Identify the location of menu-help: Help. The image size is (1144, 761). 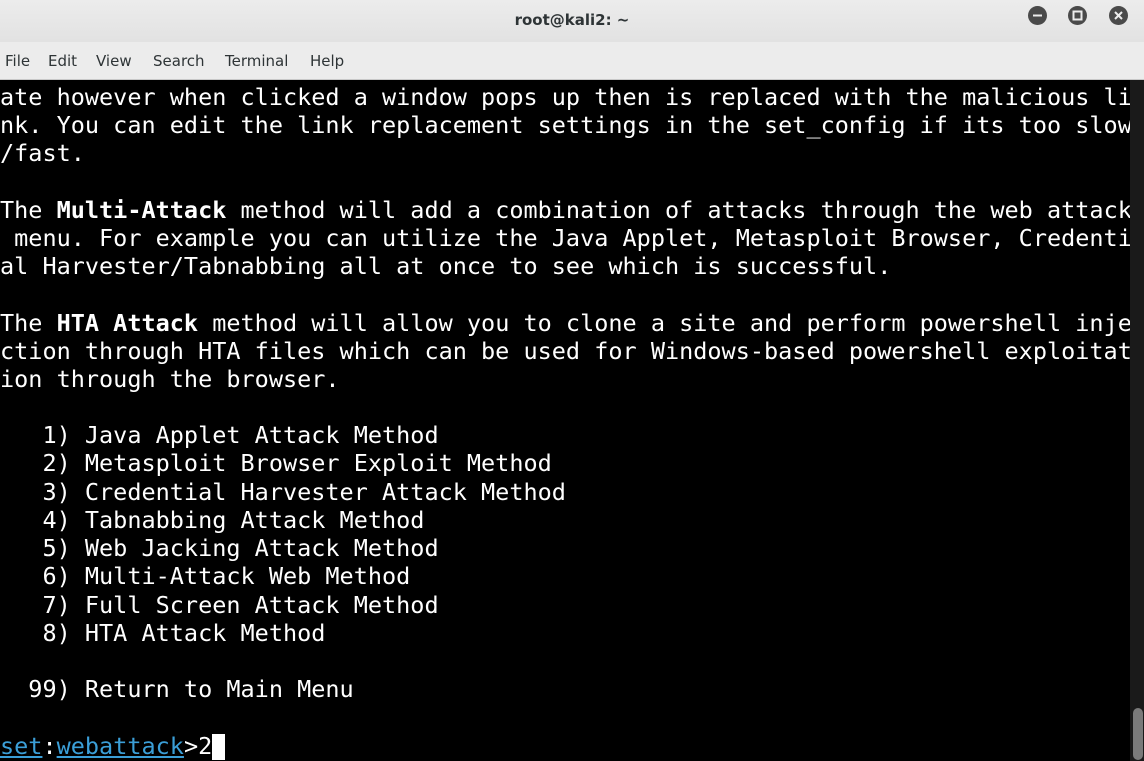
(327, 61).